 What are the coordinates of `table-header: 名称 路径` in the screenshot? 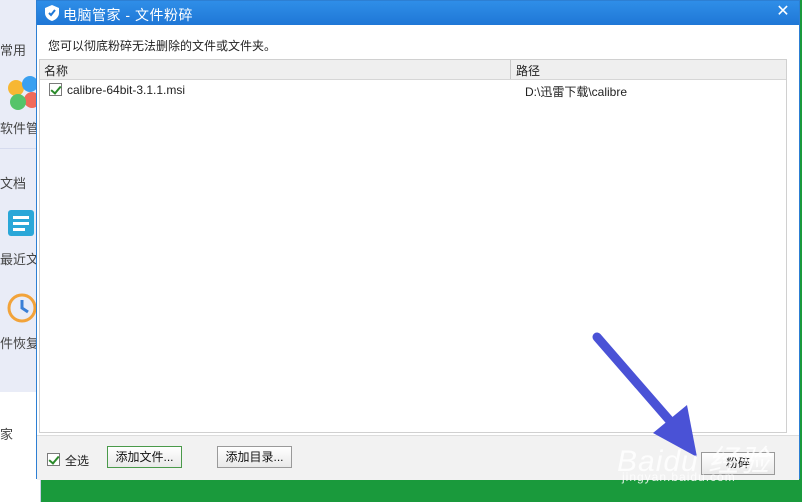 It's located at (413, 70).